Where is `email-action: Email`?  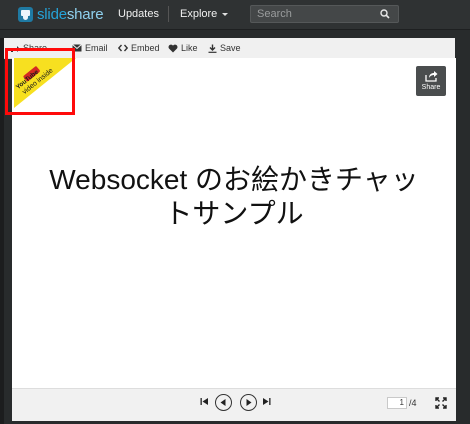
email-action: Email is located at coordinates (90, 48).